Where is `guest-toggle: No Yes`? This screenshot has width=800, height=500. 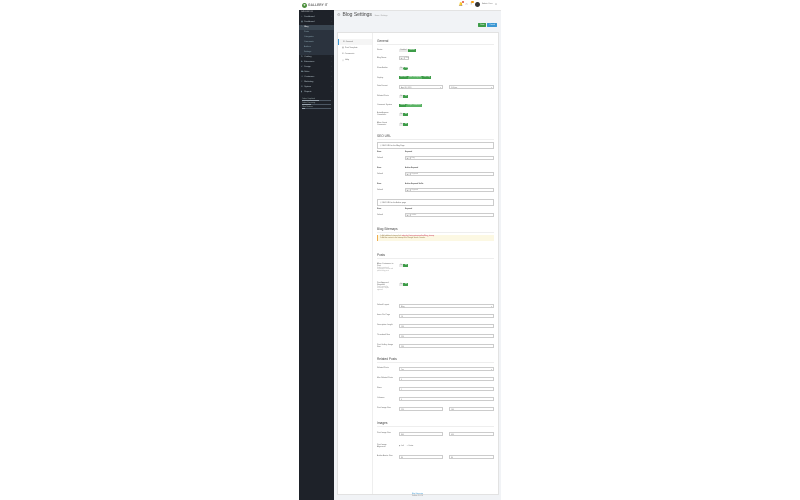
guest-toggle: No Yes is located at coordinates (404, 124).